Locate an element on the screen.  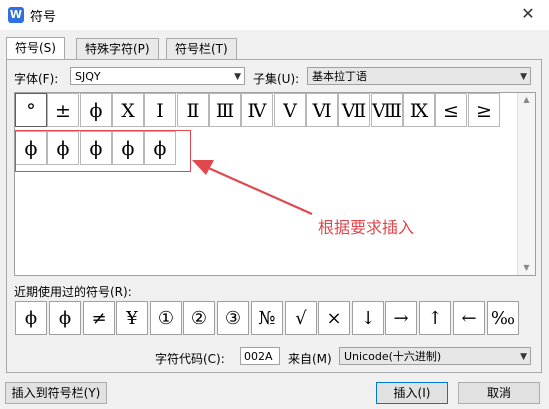
from-label: 来自(M) is located at coordinates (310, 359).